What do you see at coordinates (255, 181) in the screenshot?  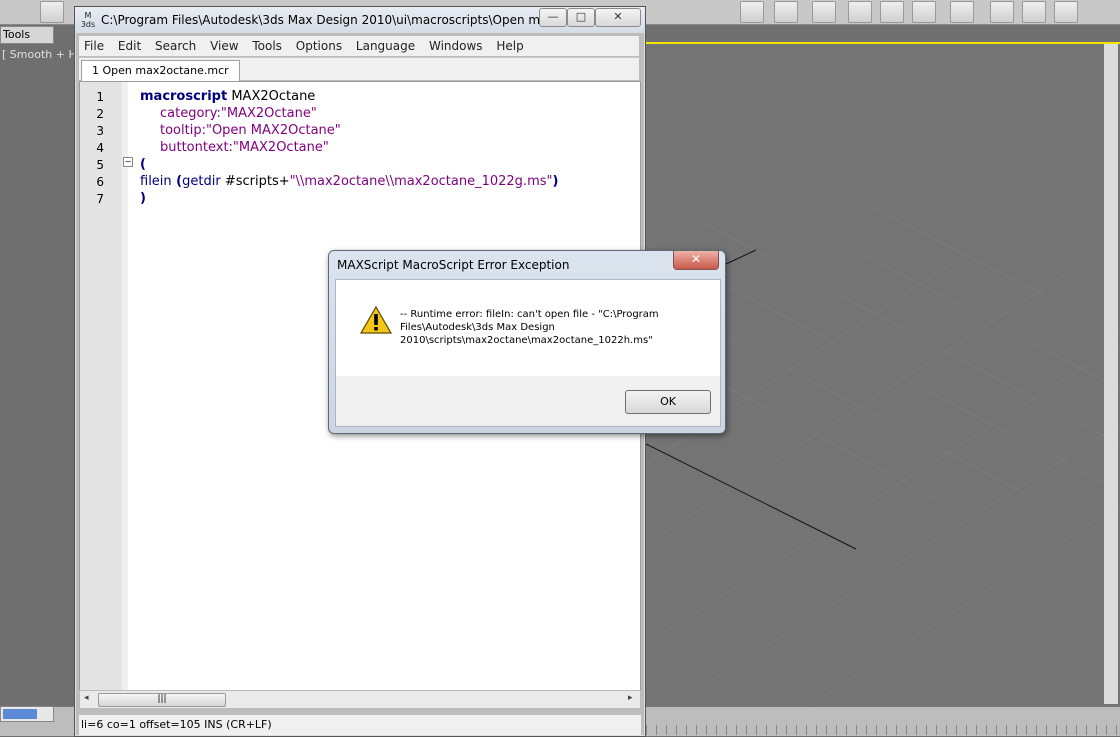 I see `code-identifier: #scripts+` at bounding box center [255, 181].